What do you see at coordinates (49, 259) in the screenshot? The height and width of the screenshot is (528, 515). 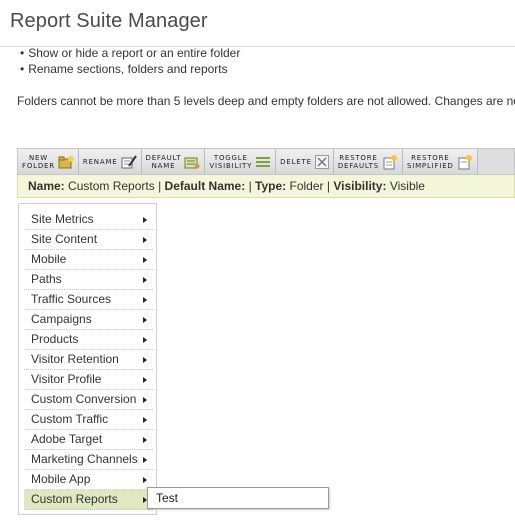 I see `menu-item-label: Mobile` at bounding box center [49, 259].